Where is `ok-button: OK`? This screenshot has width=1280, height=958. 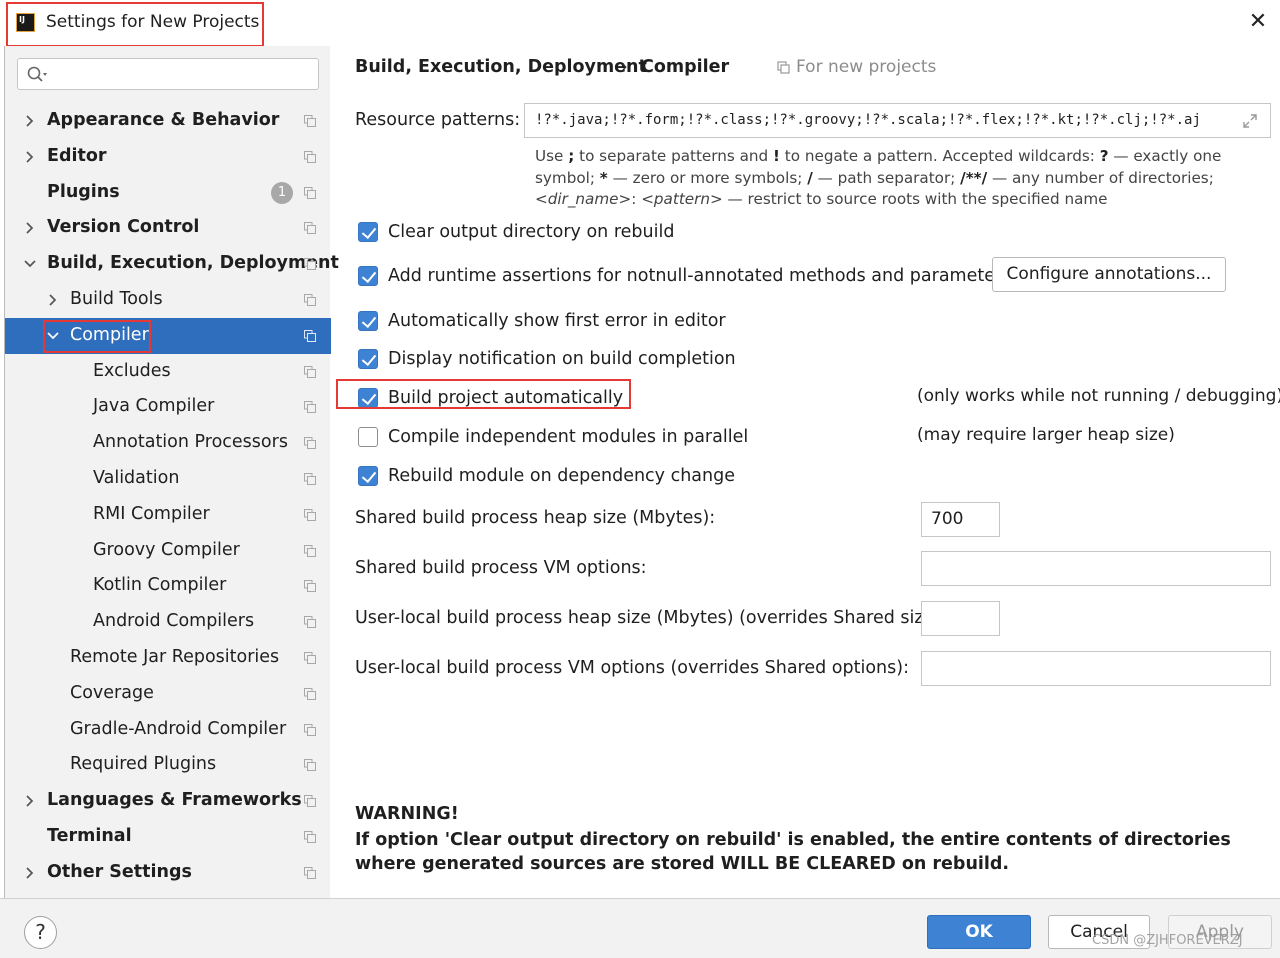 ok-button: OK is located at coordinates (979, 932).